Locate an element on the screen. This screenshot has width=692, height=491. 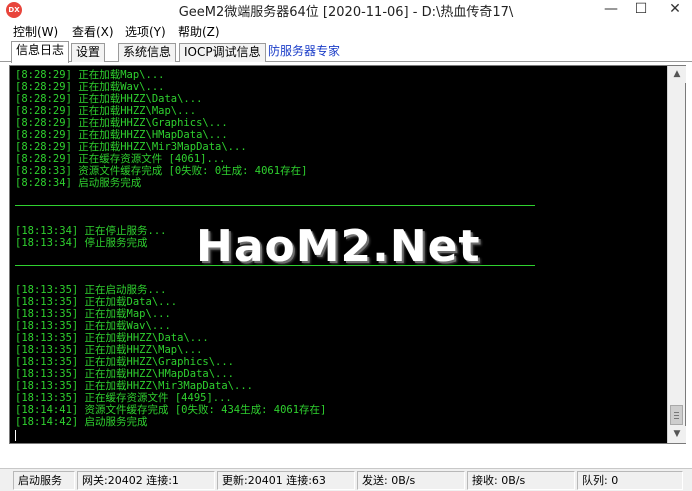
menu-view: 查看(X) is located at coordinates (93, 31).